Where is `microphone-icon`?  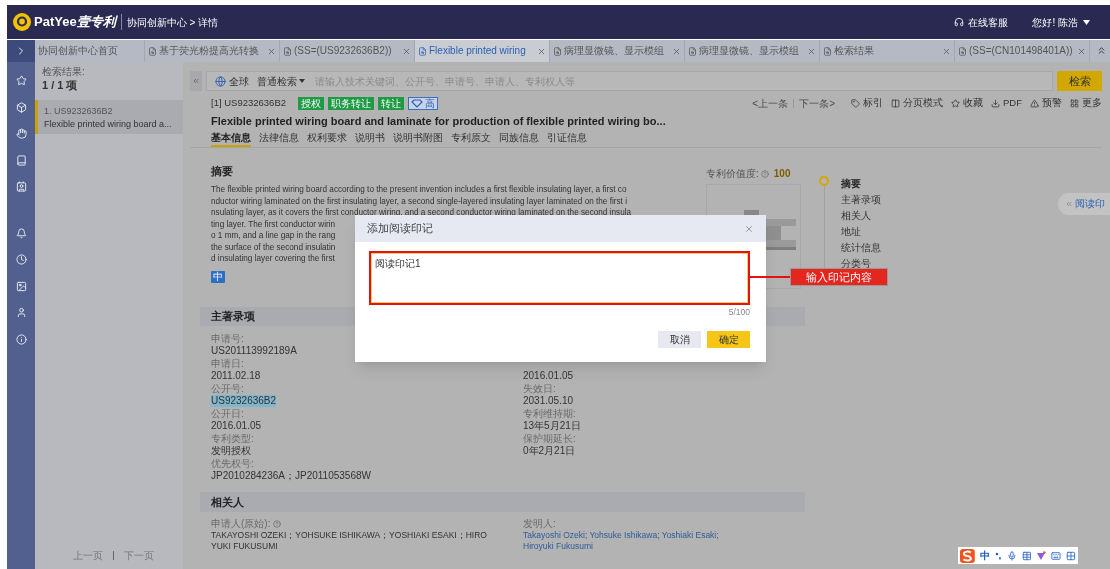
microphone-icon is located at coordinates (1011, 555).